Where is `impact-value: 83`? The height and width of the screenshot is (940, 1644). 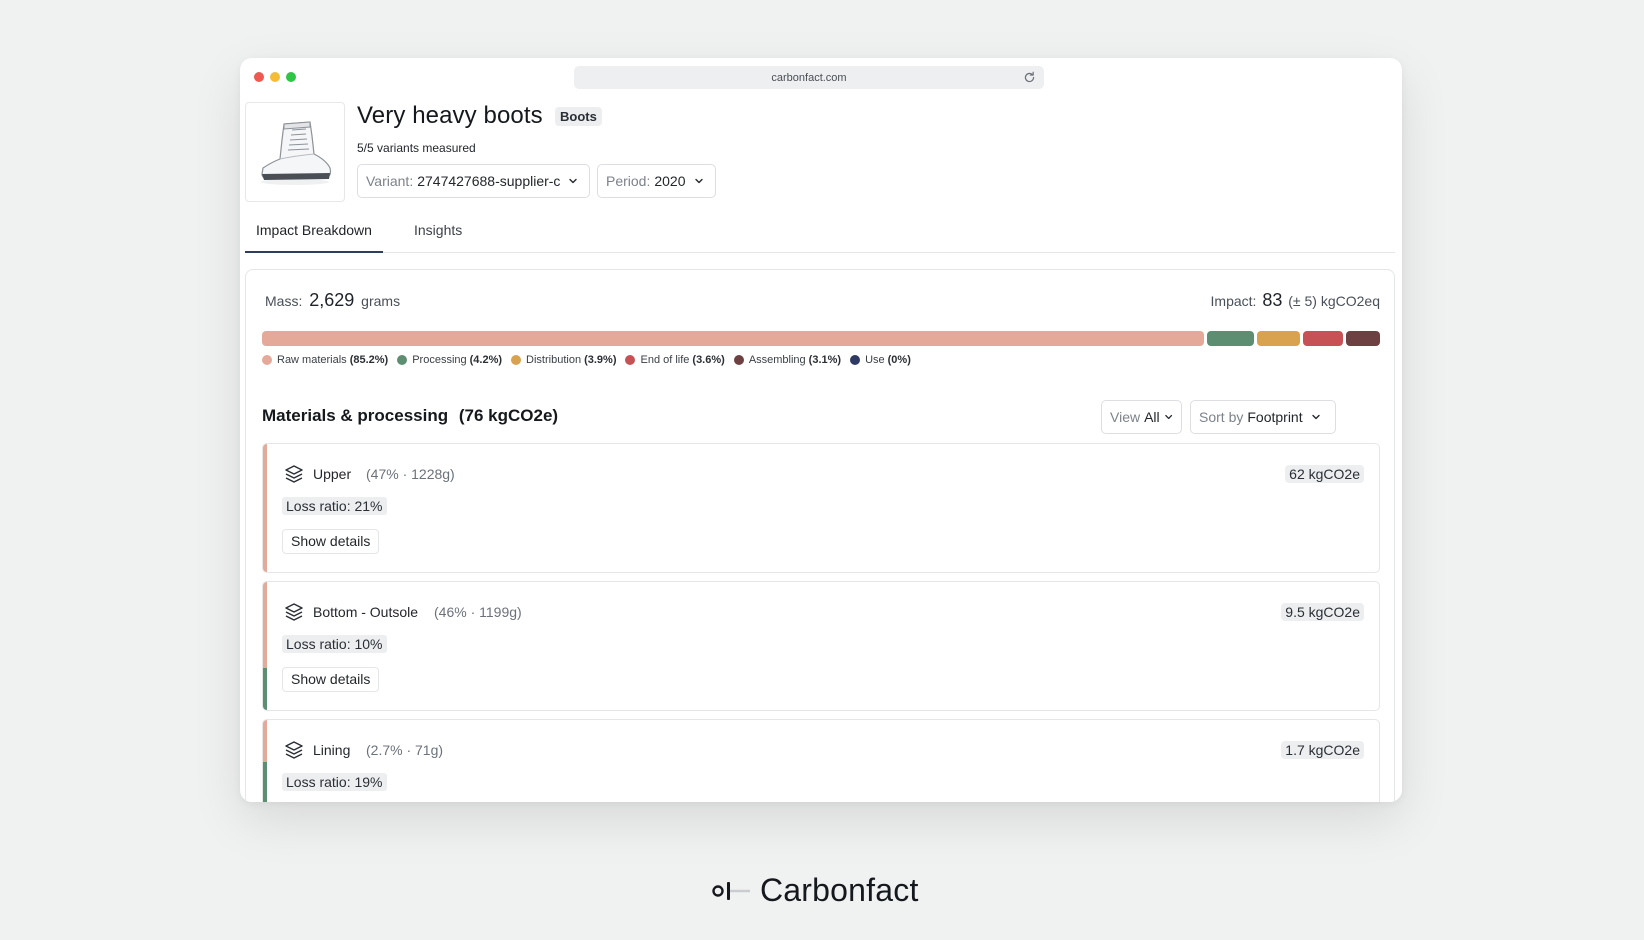
impact-value: 83 is located at coordinates (1272, 300).